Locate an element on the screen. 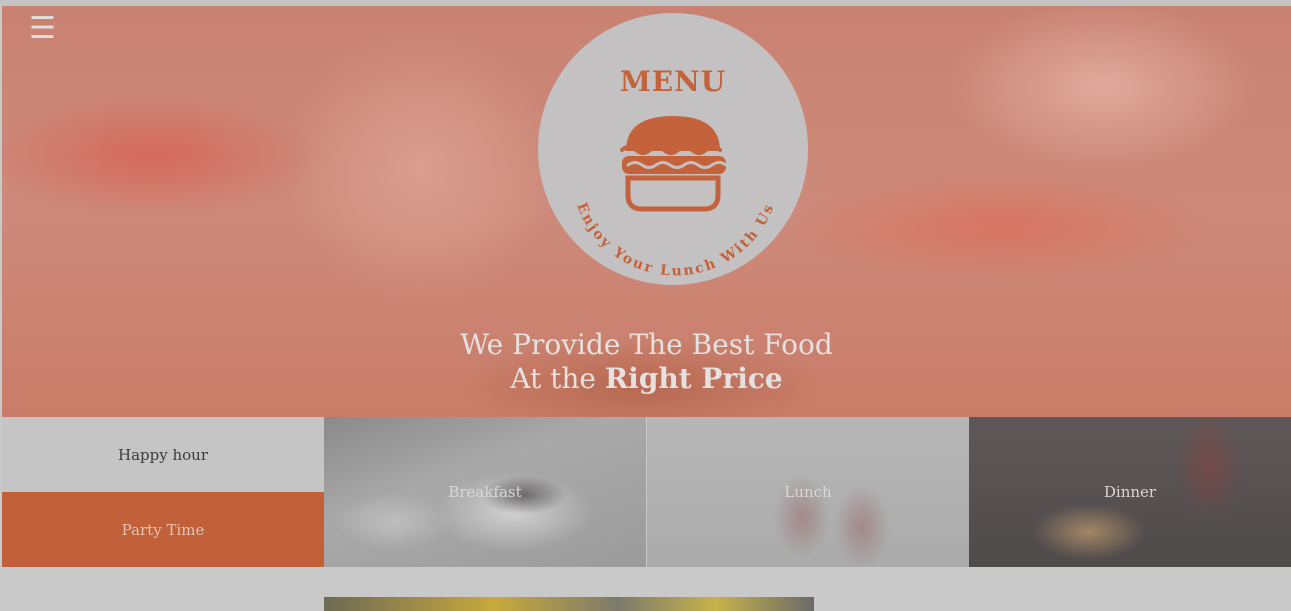  tile-breakfast: Breakfast is located at coordinates (485, 492).